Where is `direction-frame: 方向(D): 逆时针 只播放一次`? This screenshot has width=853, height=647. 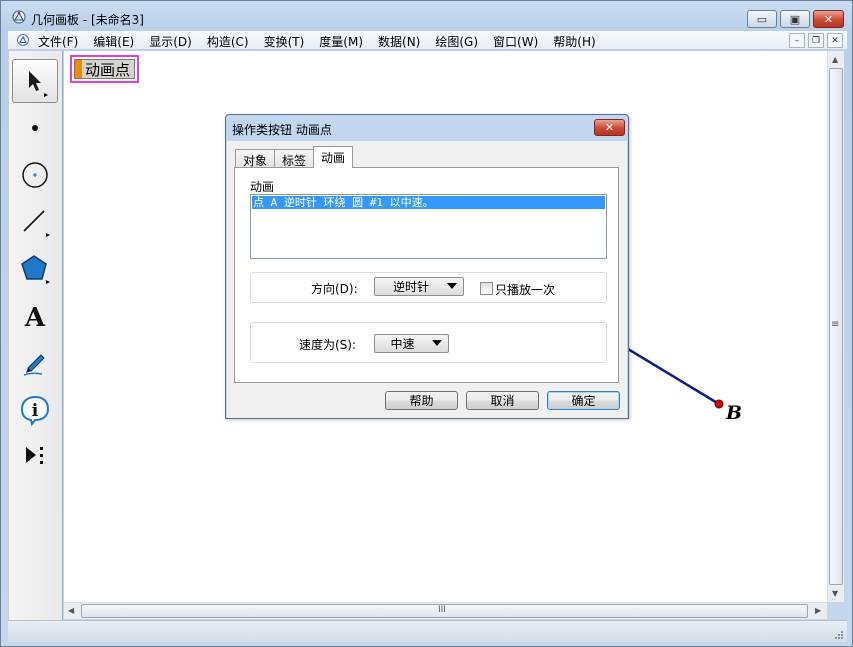 direction-frame: 方向(D): 逆时针 只播放一次 is located at coordinates (428, 287).